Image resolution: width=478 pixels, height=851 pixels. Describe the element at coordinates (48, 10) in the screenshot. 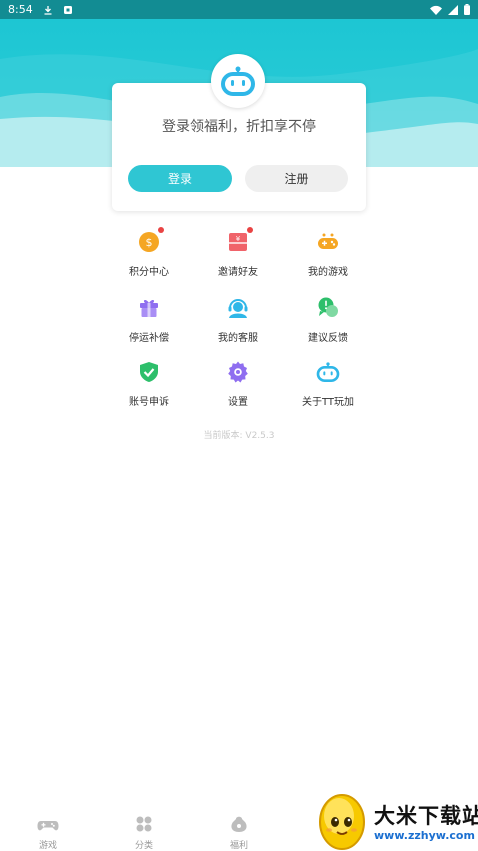

I see `download-icon` at that location.